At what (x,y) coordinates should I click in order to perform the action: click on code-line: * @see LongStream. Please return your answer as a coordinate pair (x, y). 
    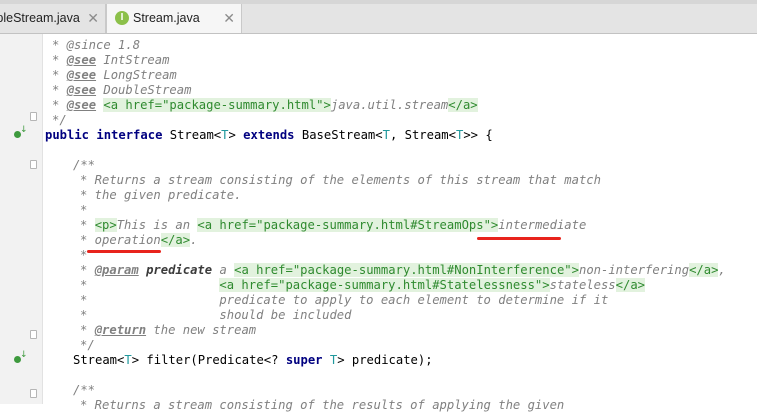
    Looking at the image, I should click on (114, 75).